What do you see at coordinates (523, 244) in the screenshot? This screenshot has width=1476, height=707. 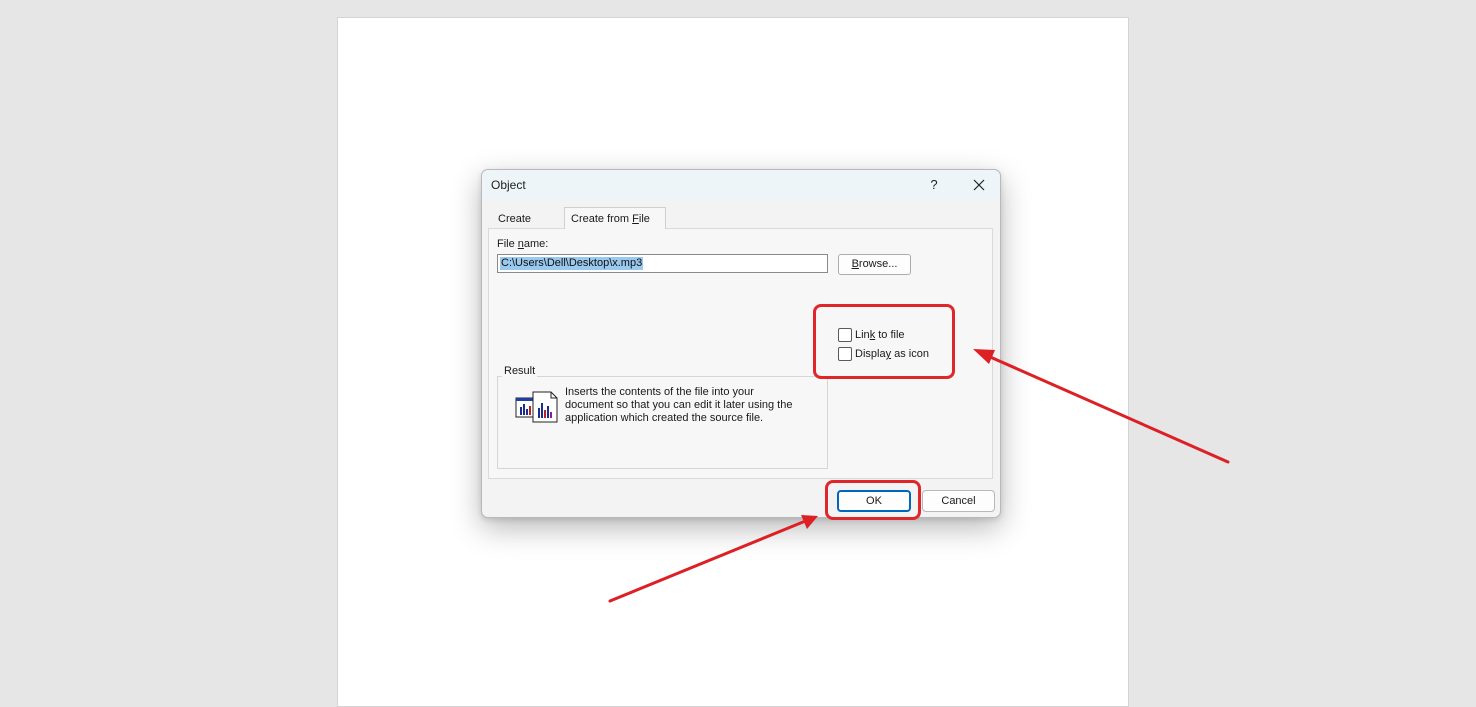 I see `file-name-label: File name:` at bounding box center [523, 244].